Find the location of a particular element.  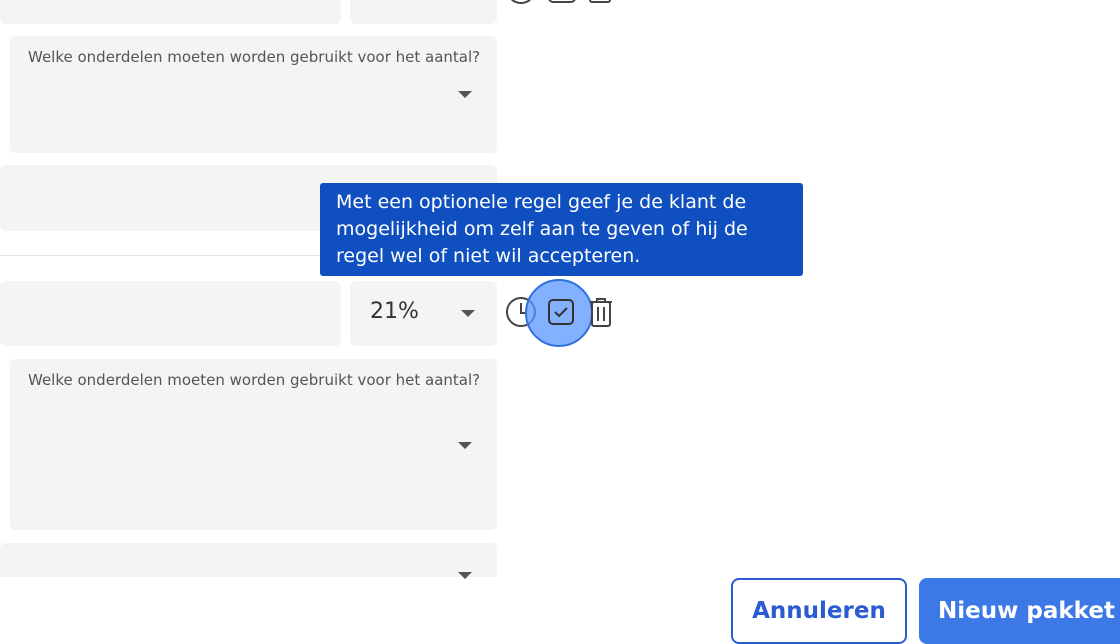

rule2-description-field is located at coordinates (170, 313).